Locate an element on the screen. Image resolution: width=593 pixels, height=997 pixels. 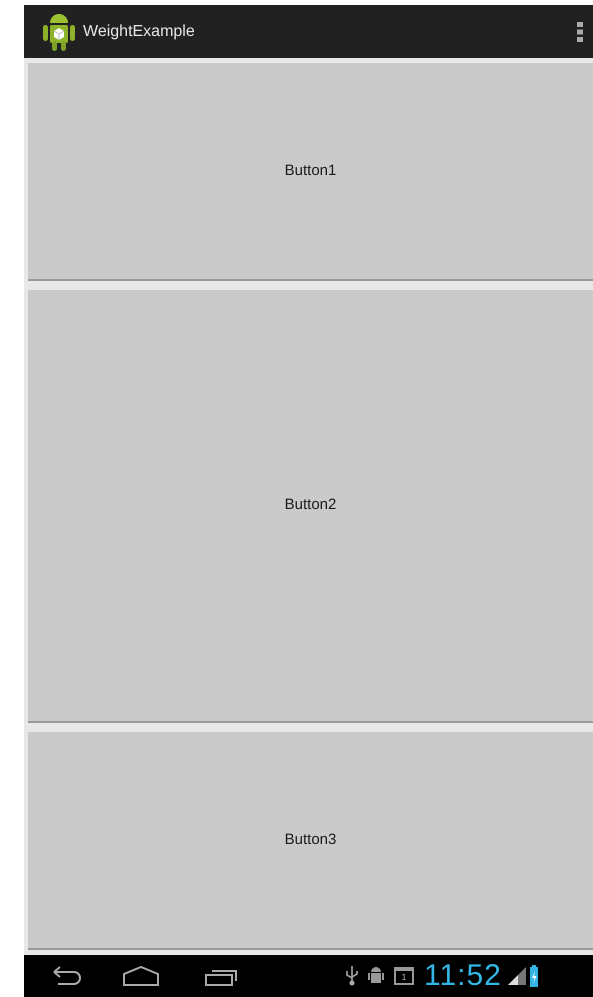
home-icon is located at coordinates (141, 976).